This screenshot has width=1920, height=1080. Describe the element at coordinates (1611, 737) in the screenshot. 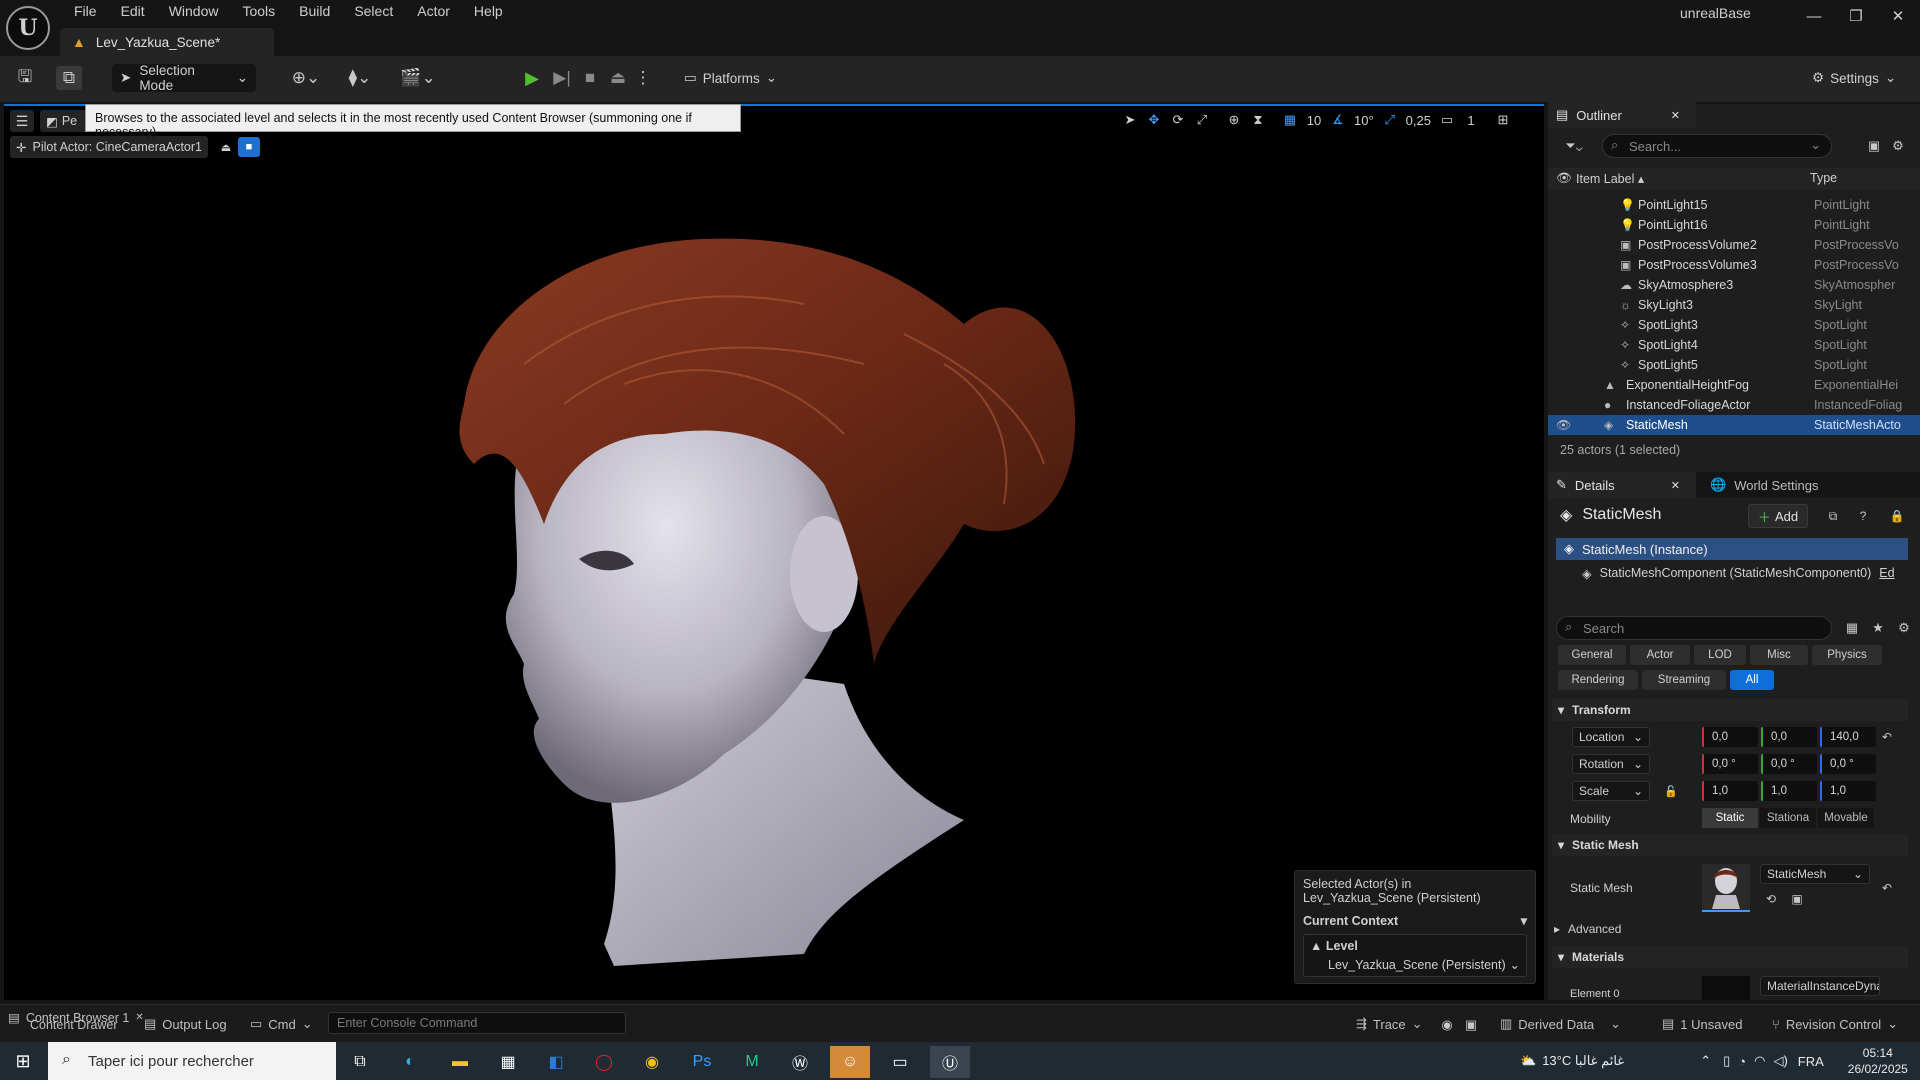

I see `location-dropdown: Location ⌄` at that location.